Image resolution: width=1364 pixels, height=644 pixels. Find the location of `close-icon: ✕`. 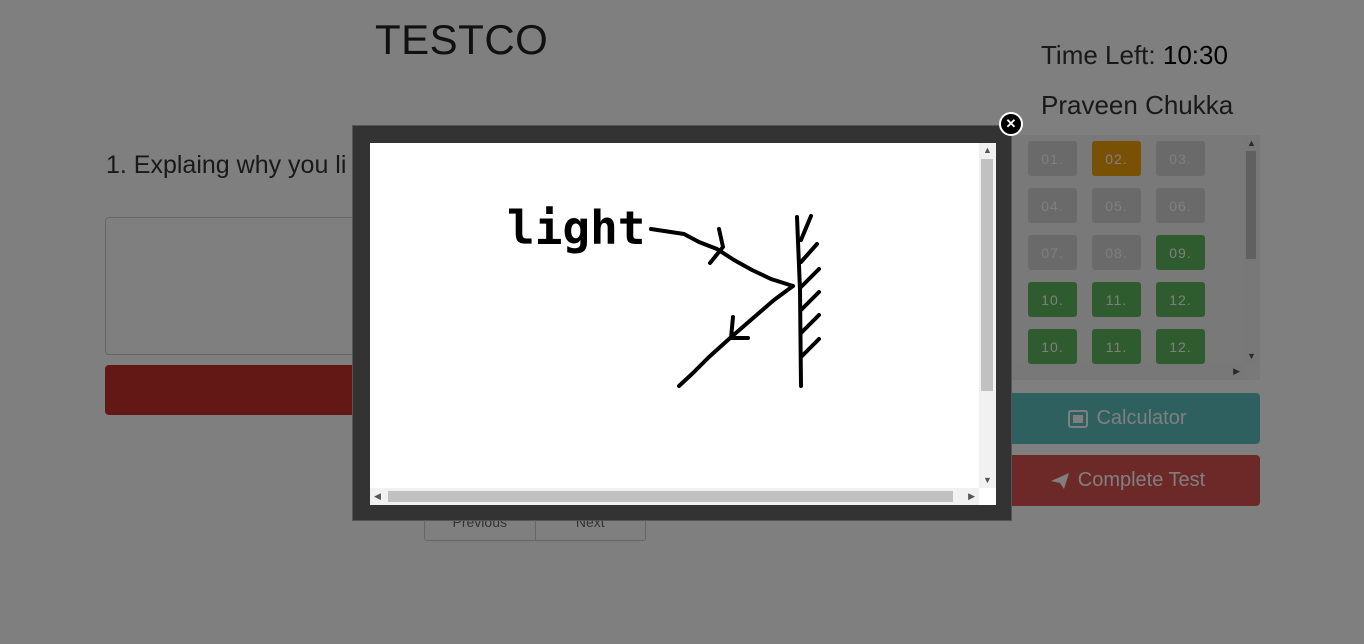

close-icon: ✕ is located at coordinates (1011, 124).